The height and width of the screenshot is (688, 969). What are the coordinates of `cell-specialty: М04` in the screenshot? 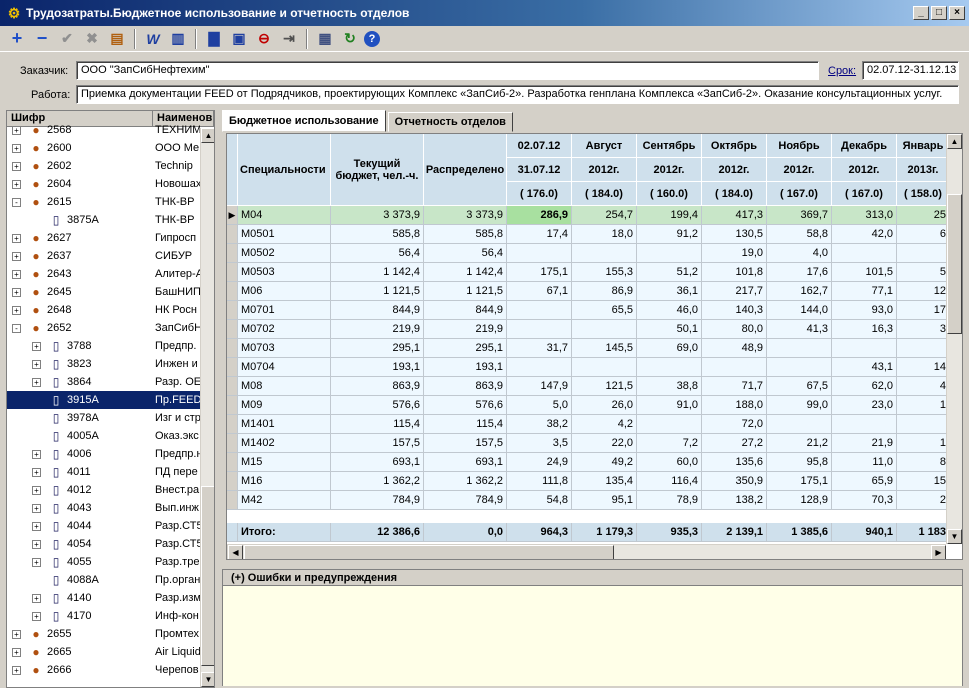 It's located at (284, 215).